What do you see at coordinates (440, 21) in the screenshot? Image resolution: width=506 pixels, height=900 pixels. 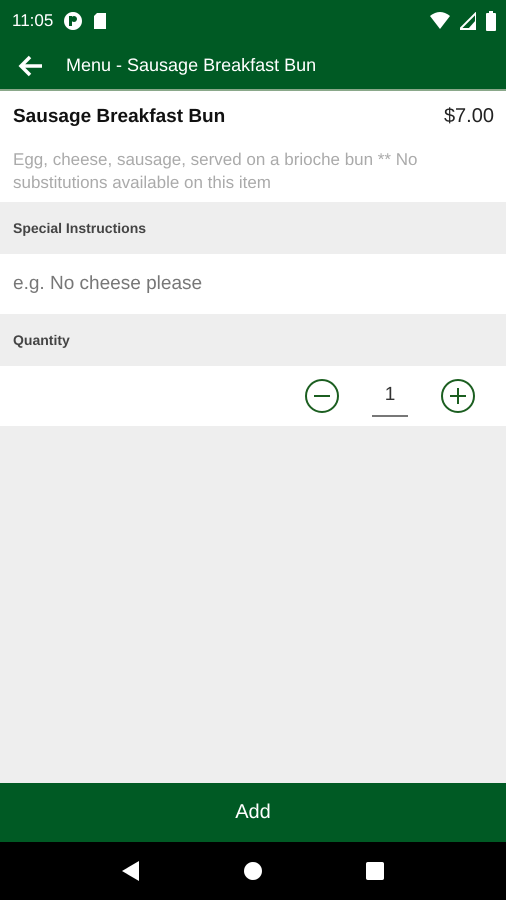 I see `wifi-icon` at bounding box center [440, 21].